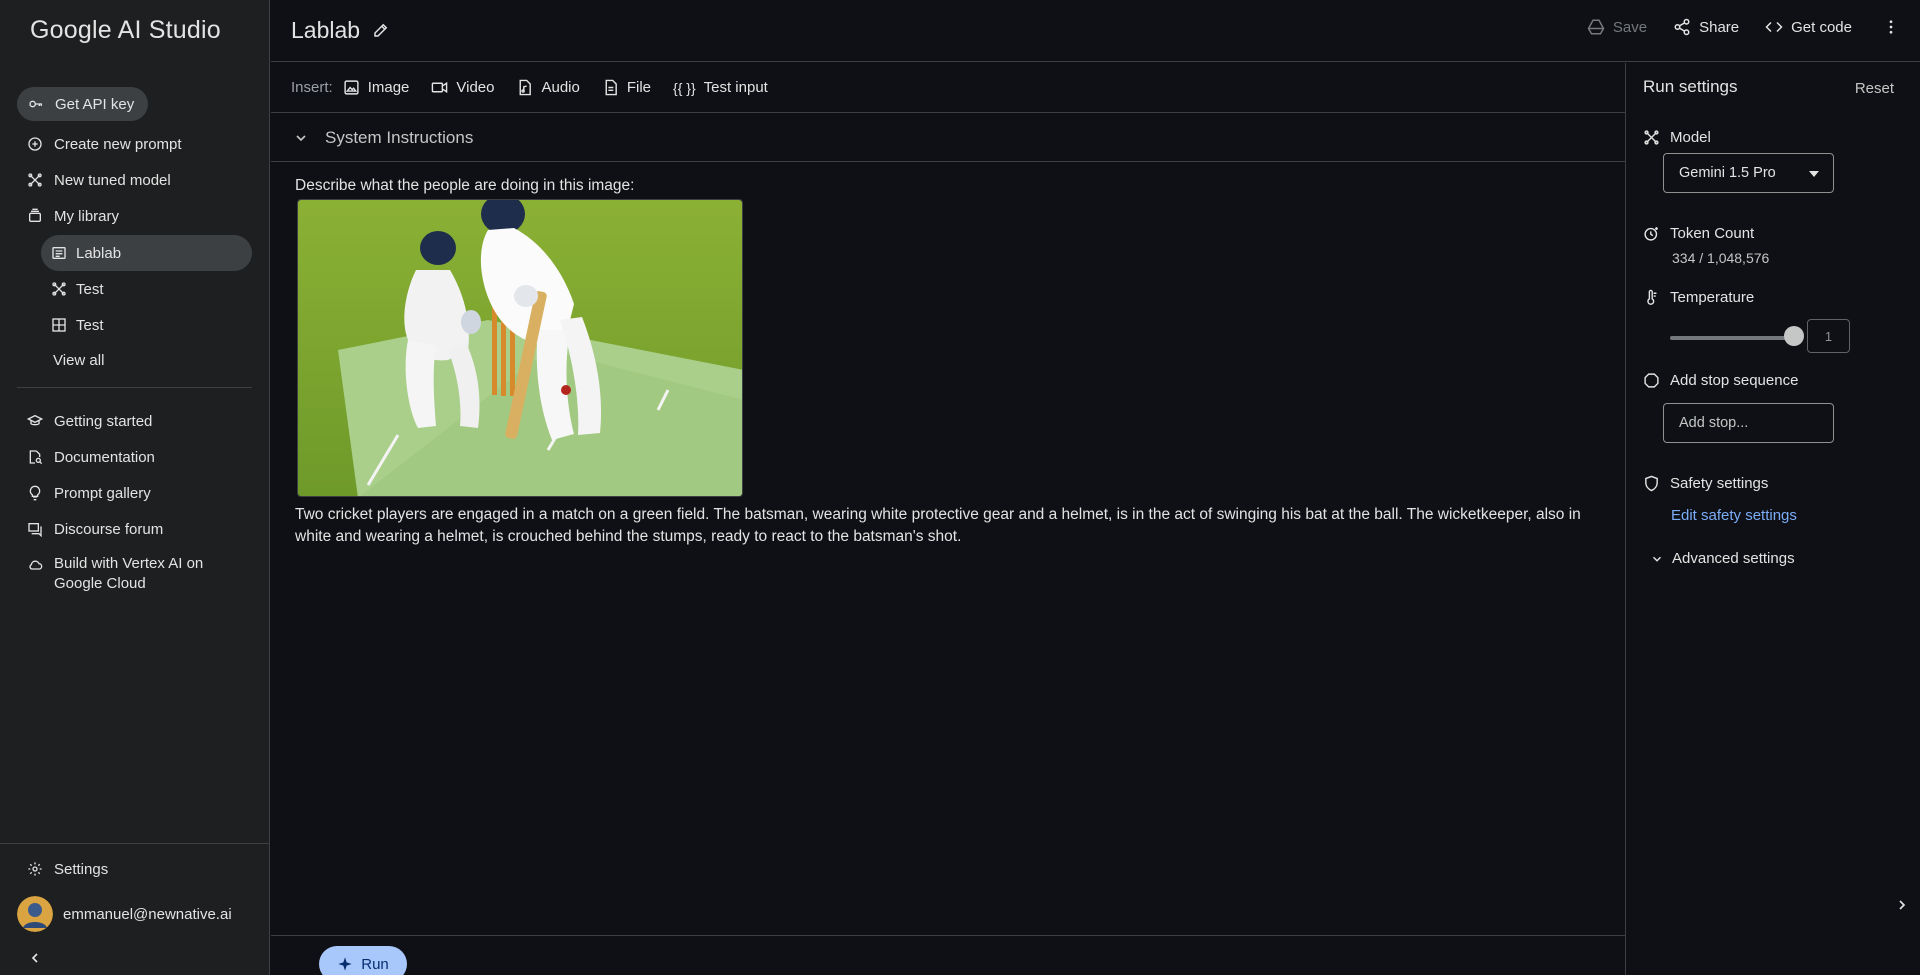 This screenshot has width=1920, height=975. Describe the element at coordinates (1828, 336) in the screenshot. I see `temperature-input: 1` at that location.